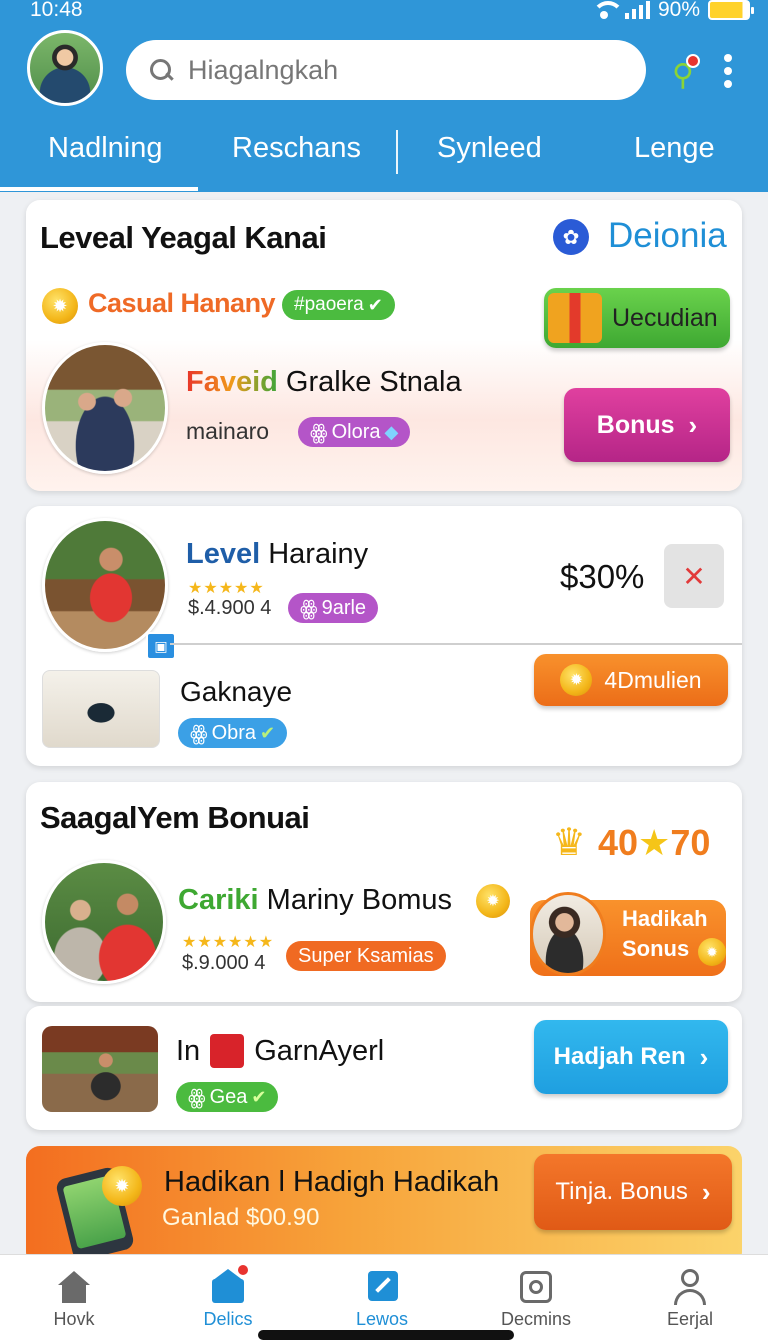  Describe the element at coordinates (315, 900) in the screenshot. I see `game-title: Cariki Mariny Bomus` at that location.